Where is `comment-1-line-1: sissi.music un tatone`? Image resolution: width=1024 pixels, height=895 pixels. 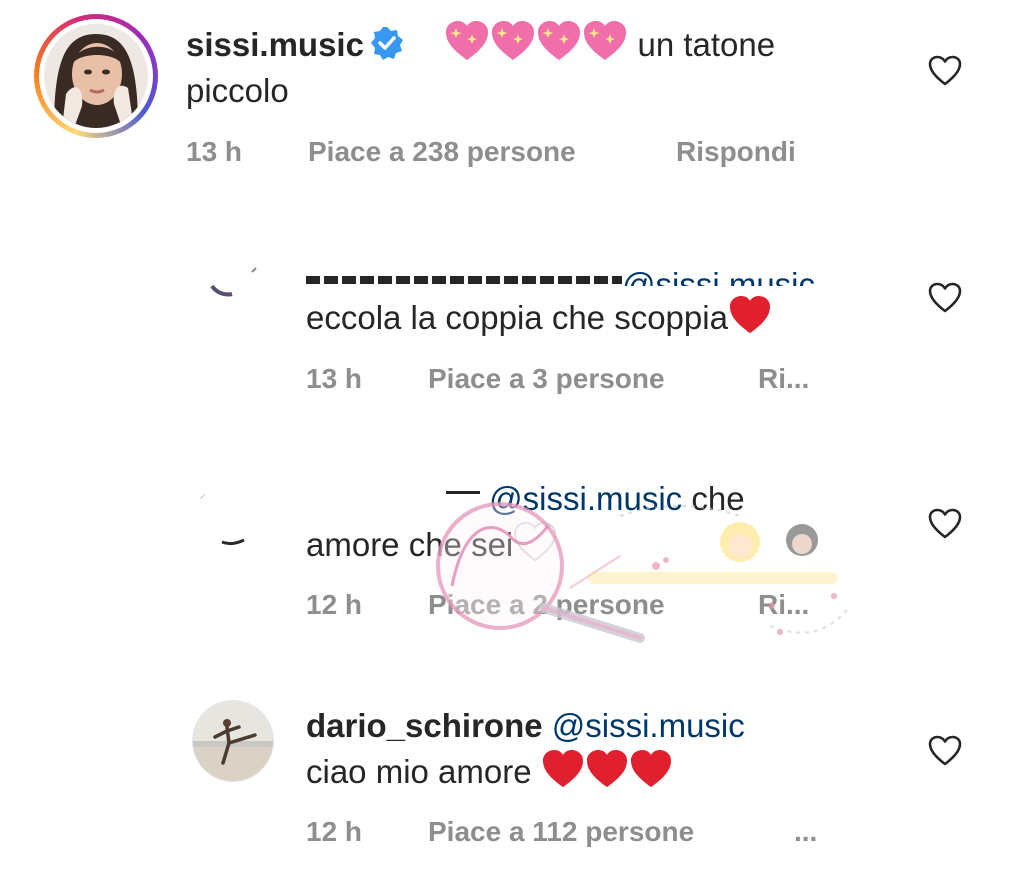 comment-1-line-1: sissi.music un tatone is located at coordinates (480, 46).